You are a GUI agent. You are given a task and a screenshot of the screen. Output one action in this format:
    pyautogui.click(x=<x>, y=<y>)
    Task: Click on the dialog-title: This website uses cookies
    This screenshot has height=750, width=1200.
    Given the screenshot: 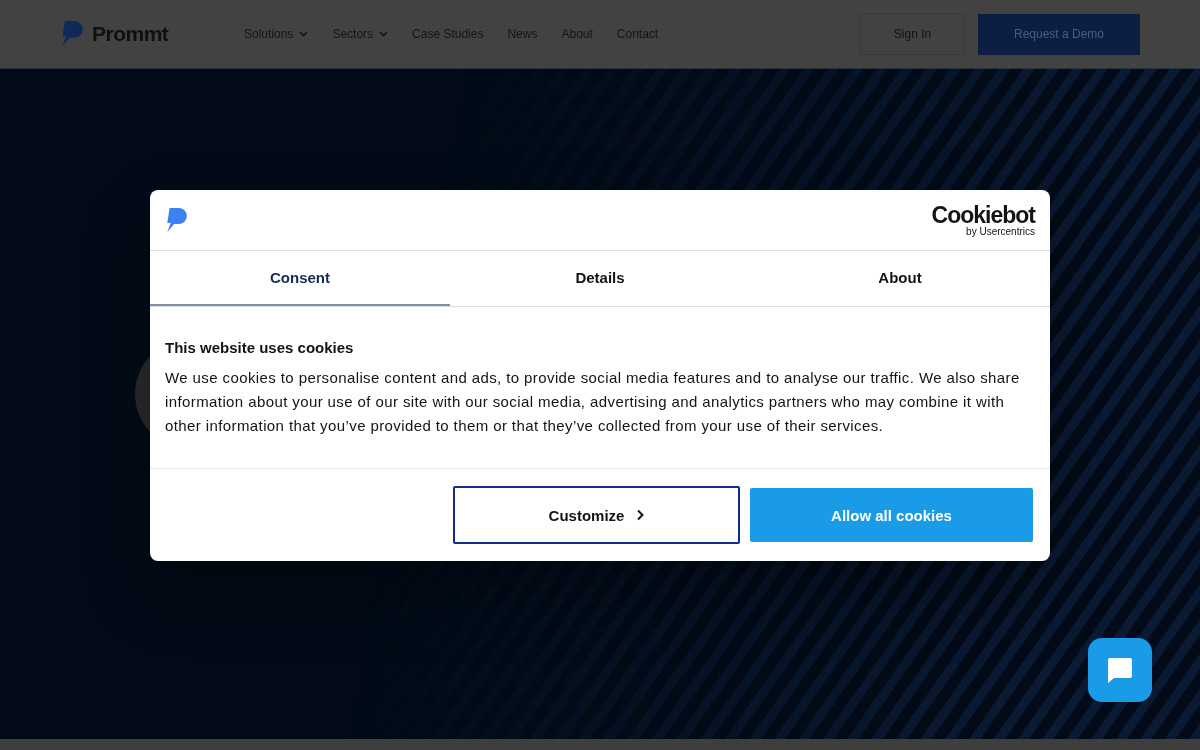 What is the action you would take?
    pyautogui.click(x=260, y=347)
    